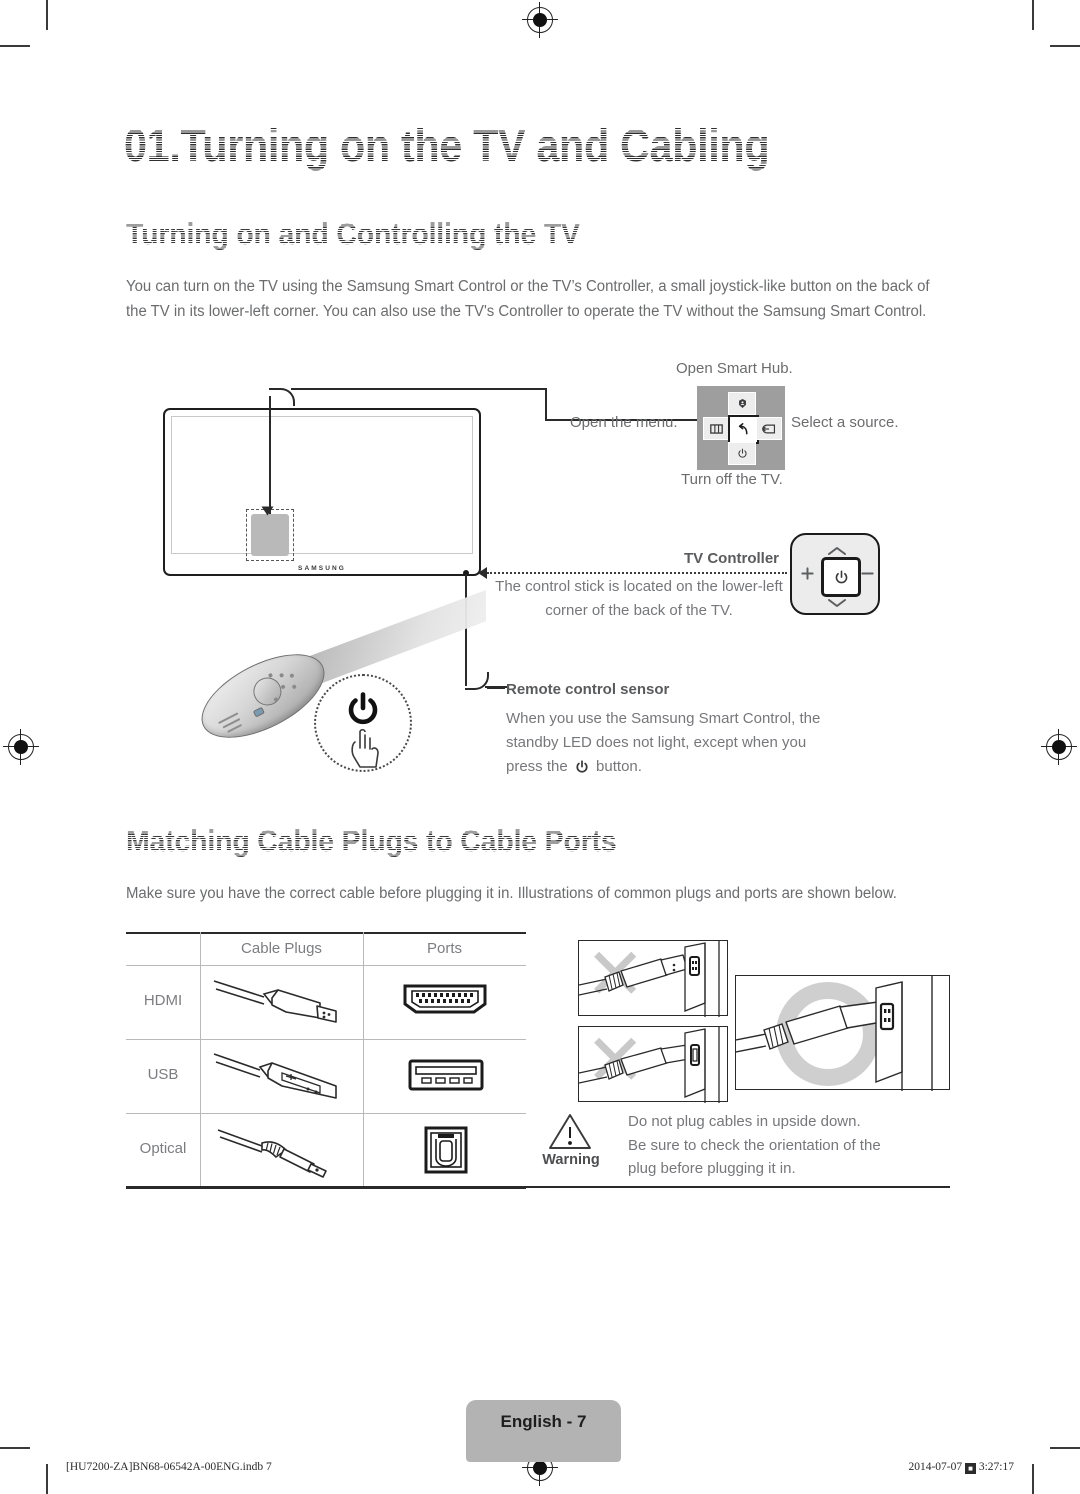 This screenshot has height=1494, width=1080. Describe the element at coordinates (445, 1001) in the screenshot. I see `hdmi-port-icon` at that location.